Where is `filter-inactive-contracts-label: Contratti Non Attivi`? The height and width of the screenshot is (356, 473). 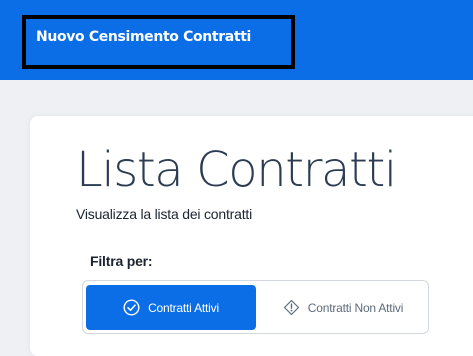 filter-inactive-contracts-label: Contratti Non Attivi is located at coordinates (355, 307).